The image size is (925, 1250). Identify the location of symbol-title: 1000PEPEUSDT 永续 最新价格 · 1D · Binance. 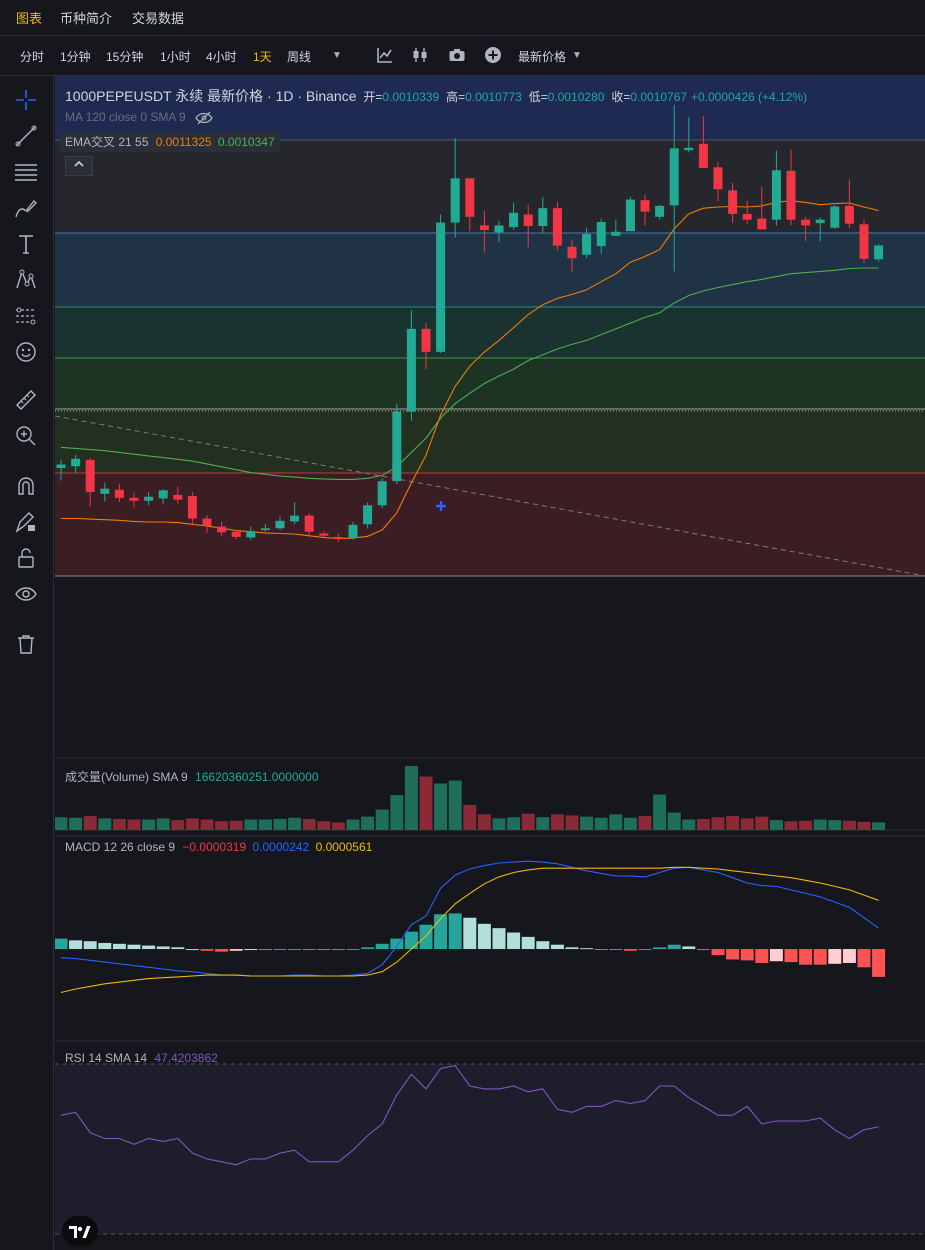
(211, 96).